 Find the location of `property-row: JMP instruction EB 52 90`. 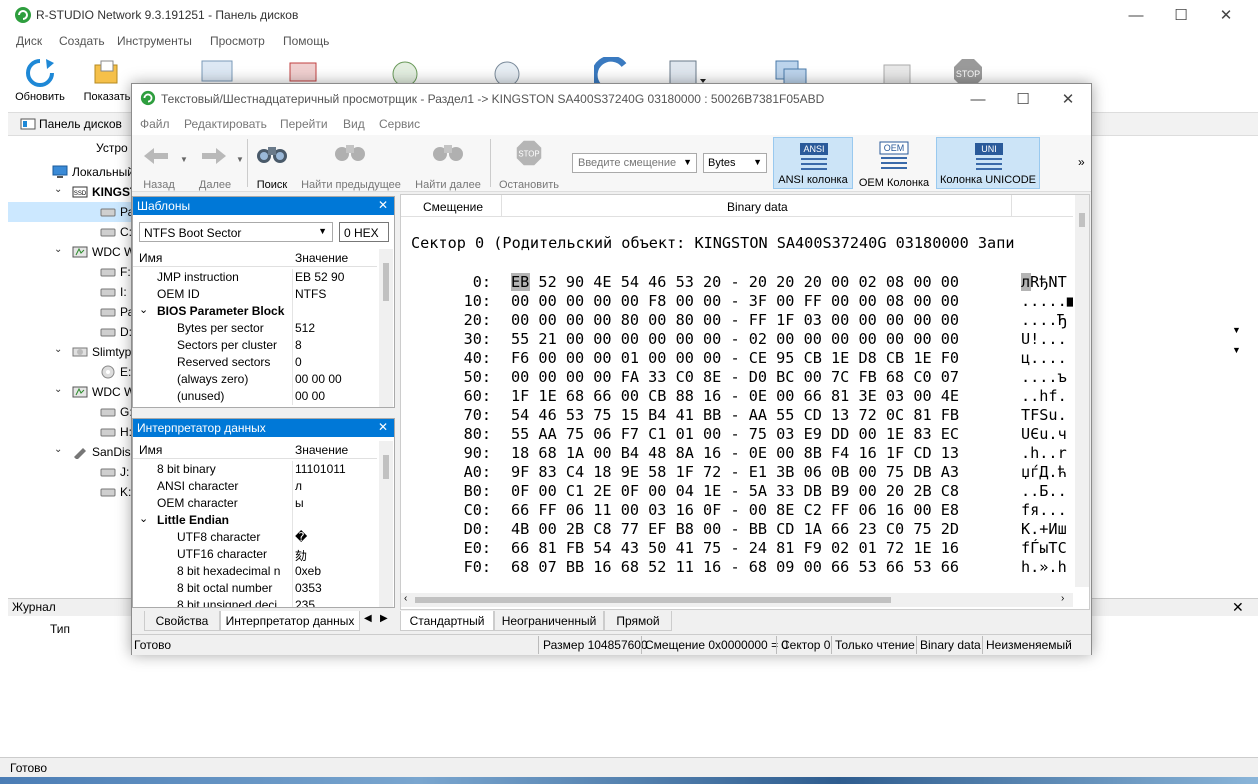

property-row: JMP instruction EB 52 90 is located at coordinates (255, 277).